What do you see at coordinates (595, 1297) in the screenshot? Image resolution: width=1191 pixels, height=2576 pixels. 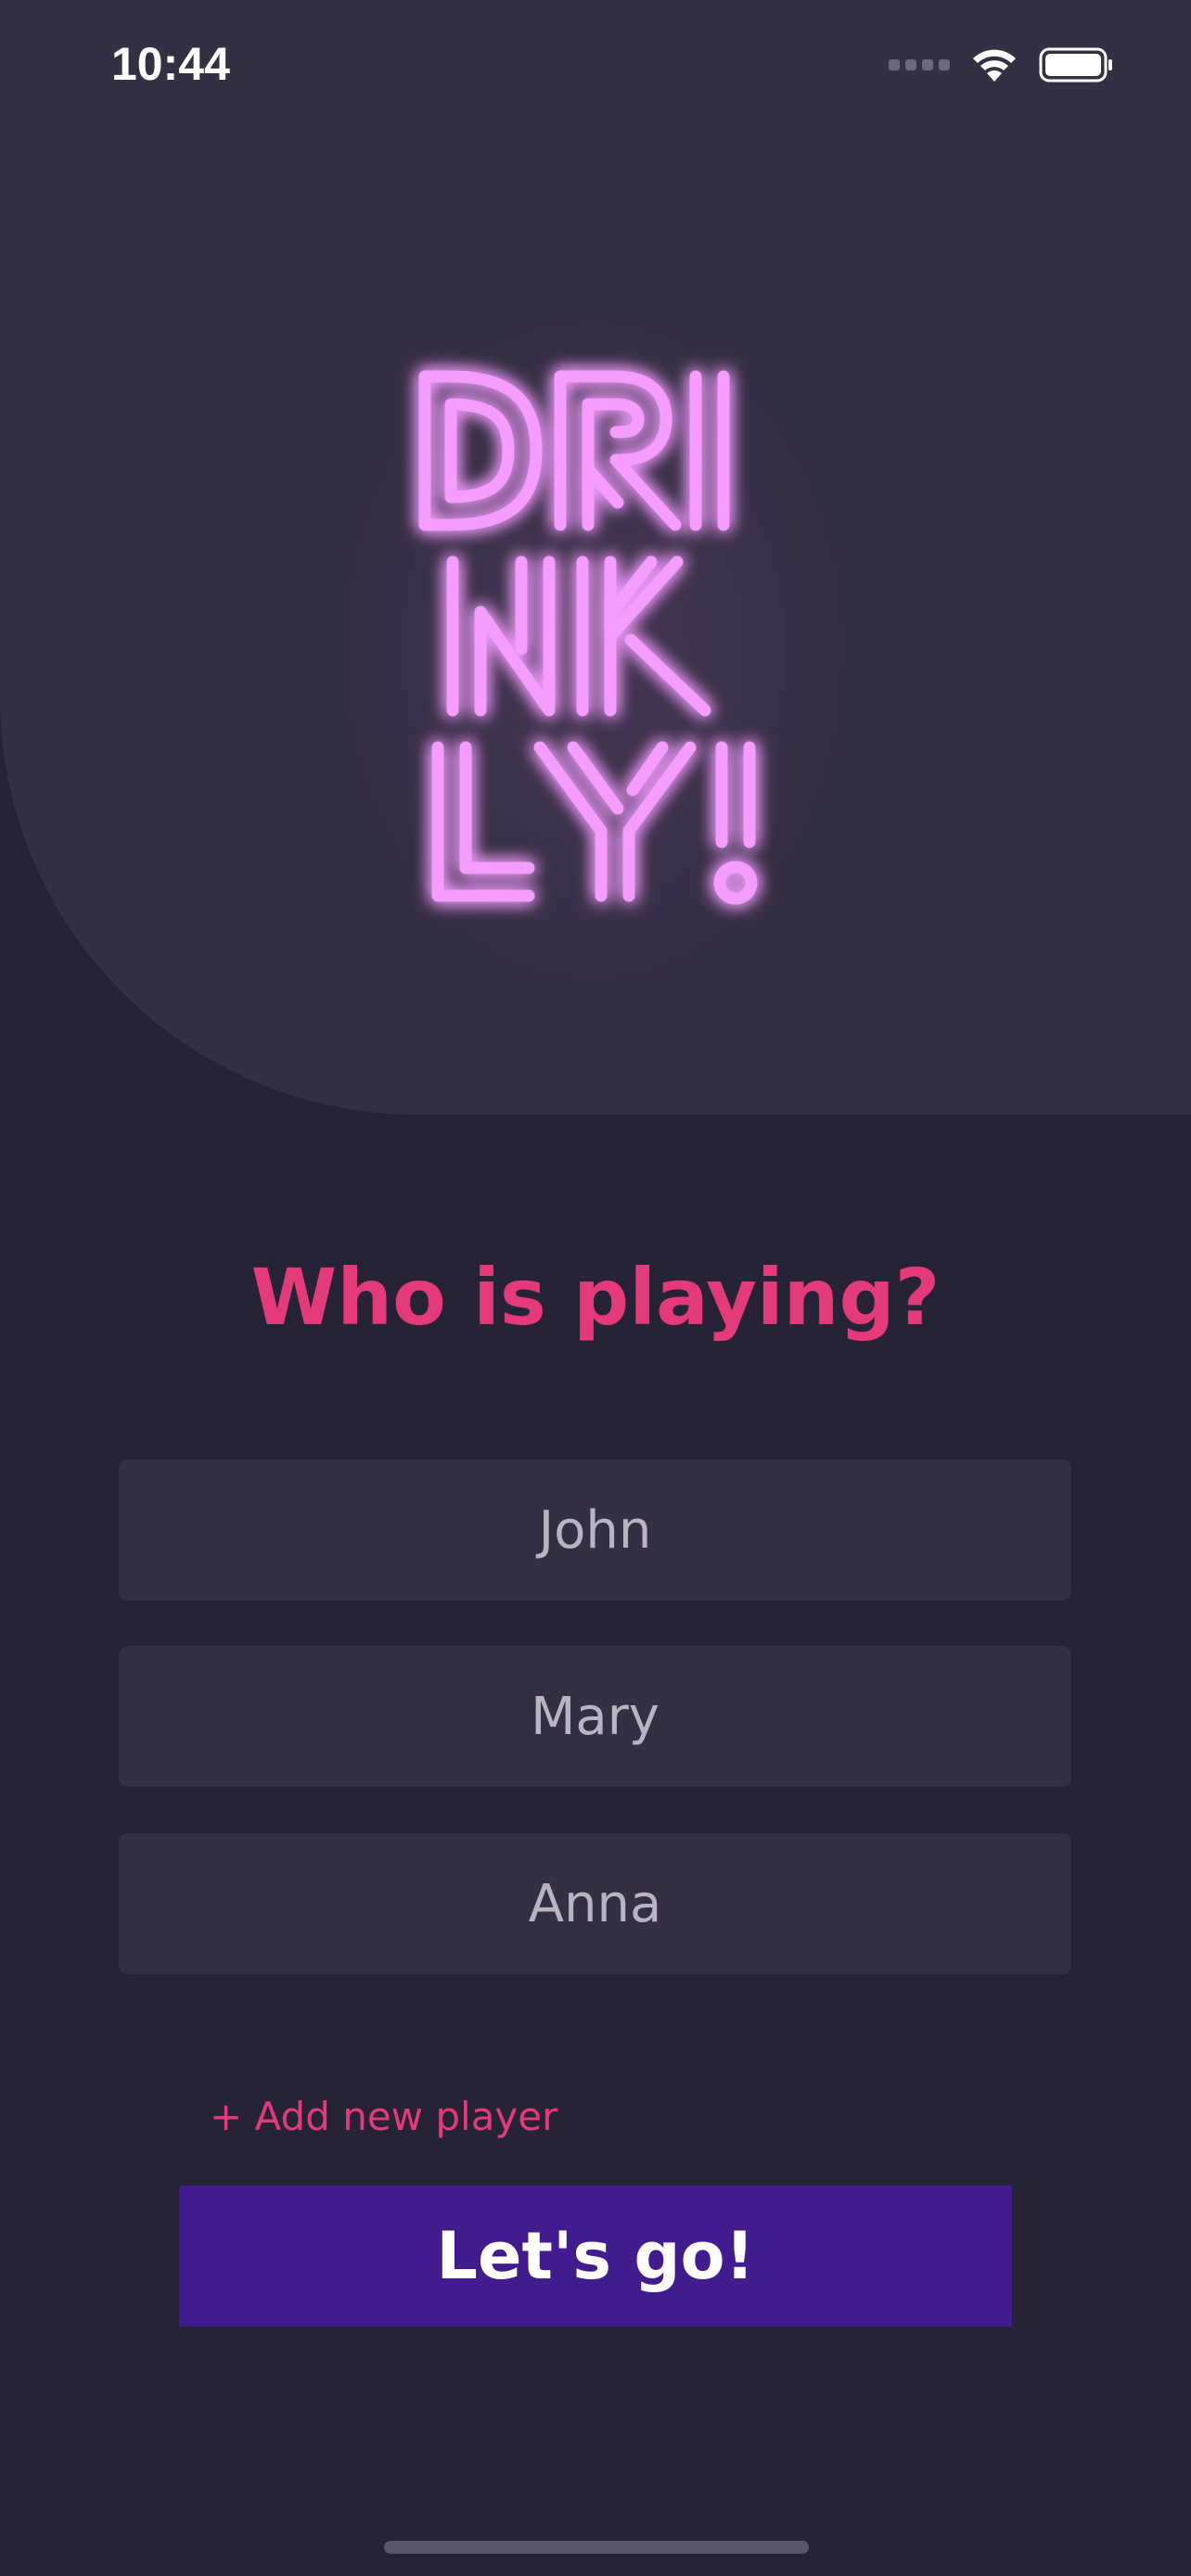 I see `page-title: Who is playing?` at bounding box center [595, 1297].